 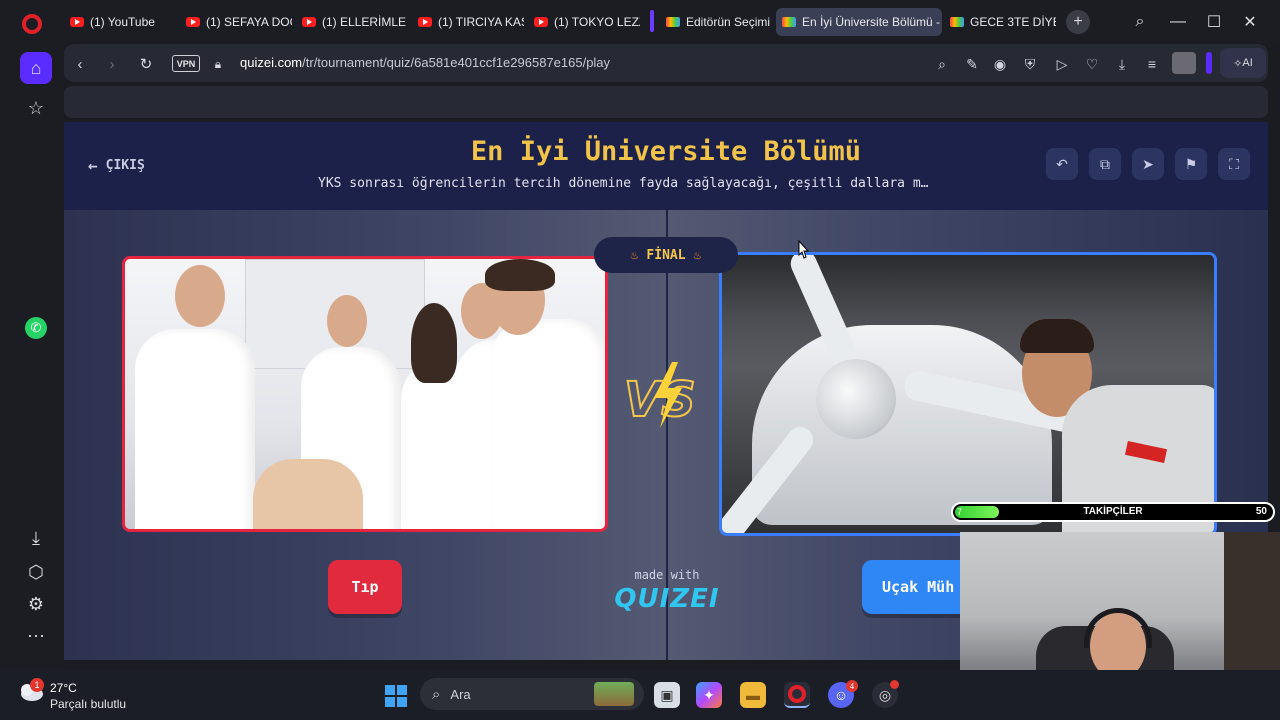 What do you see at coordinates (804, 249) in the screenshot?
I see `mouse-cursor-icon` at bounding box center [804, 249].